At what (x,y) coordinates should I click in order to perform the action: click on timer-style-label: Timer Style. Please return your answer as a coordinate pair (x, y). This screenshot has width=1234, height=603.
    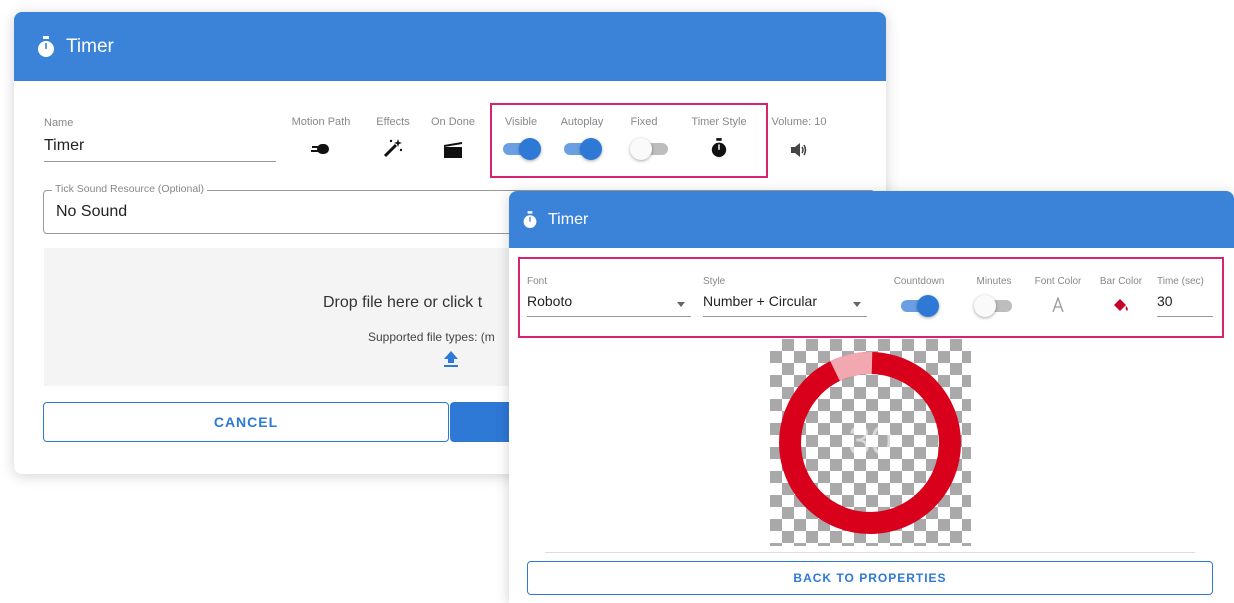
    Looking at the image, I should click on (719, 122).